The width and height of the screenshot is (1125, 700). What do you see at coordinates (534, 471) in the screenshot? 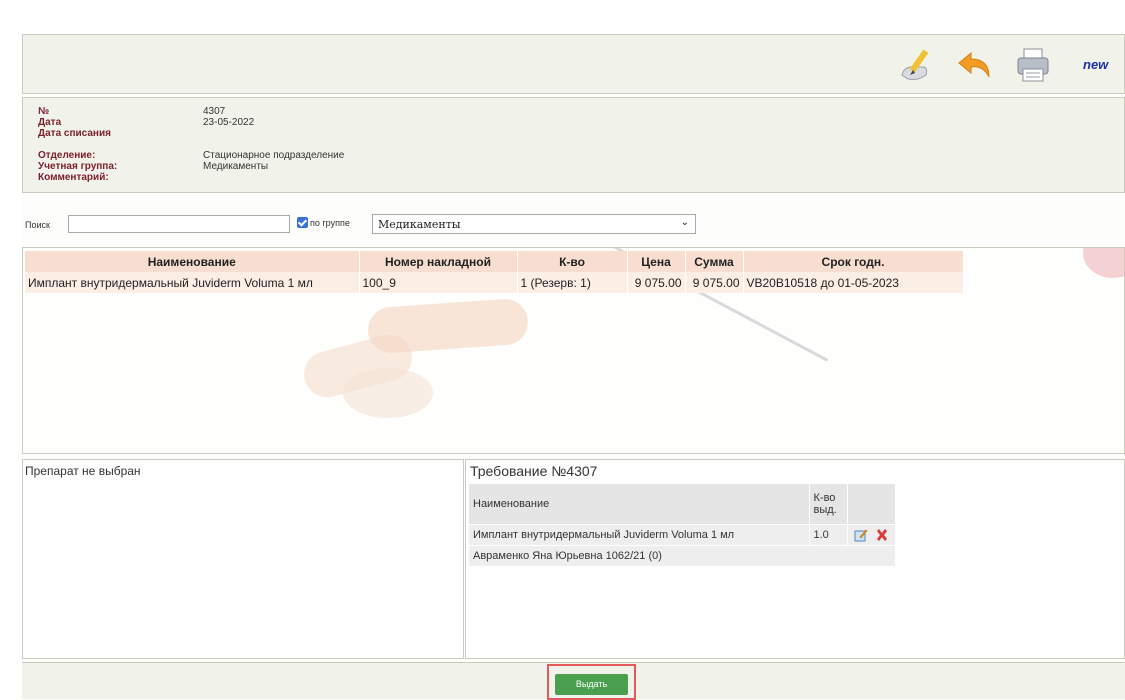
I see `requirement-title: Требование №4307` at bounding box center [534, 471].